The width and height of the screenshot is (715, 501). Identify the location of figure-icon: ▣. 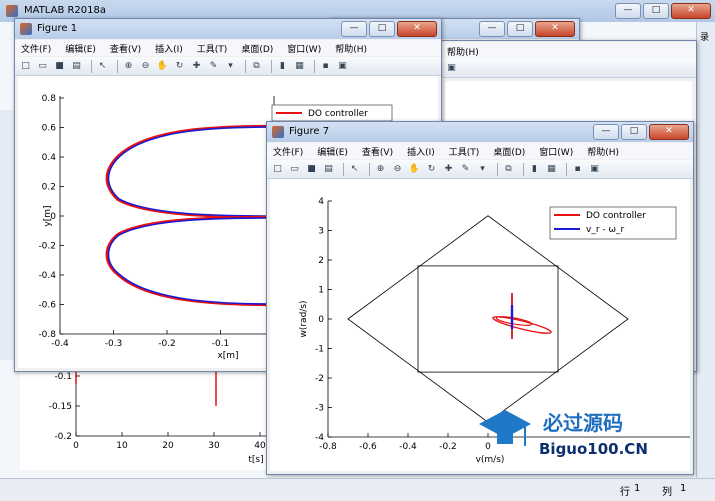
(451, 68).